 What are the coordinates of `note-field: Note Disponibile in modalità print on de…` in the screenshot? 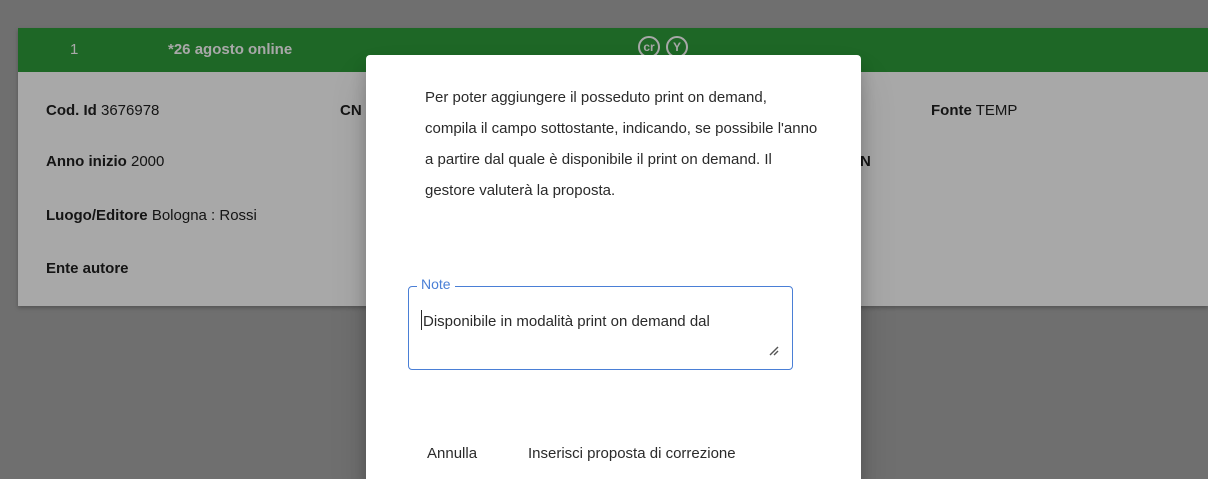 It's located at (600, 323).